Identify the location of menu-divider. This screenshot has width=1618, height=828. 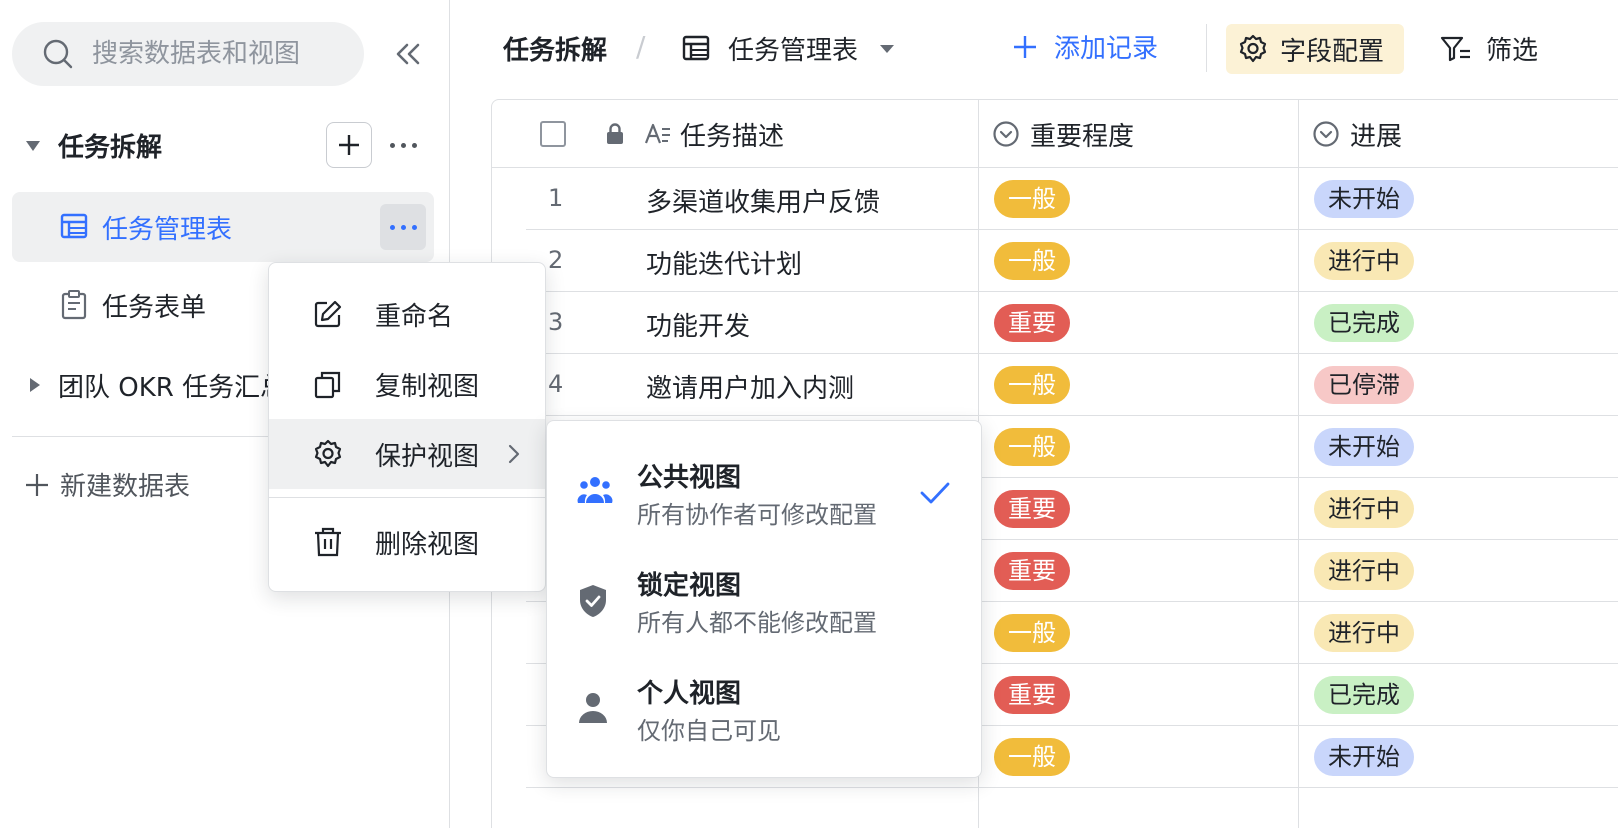
(407, 497).